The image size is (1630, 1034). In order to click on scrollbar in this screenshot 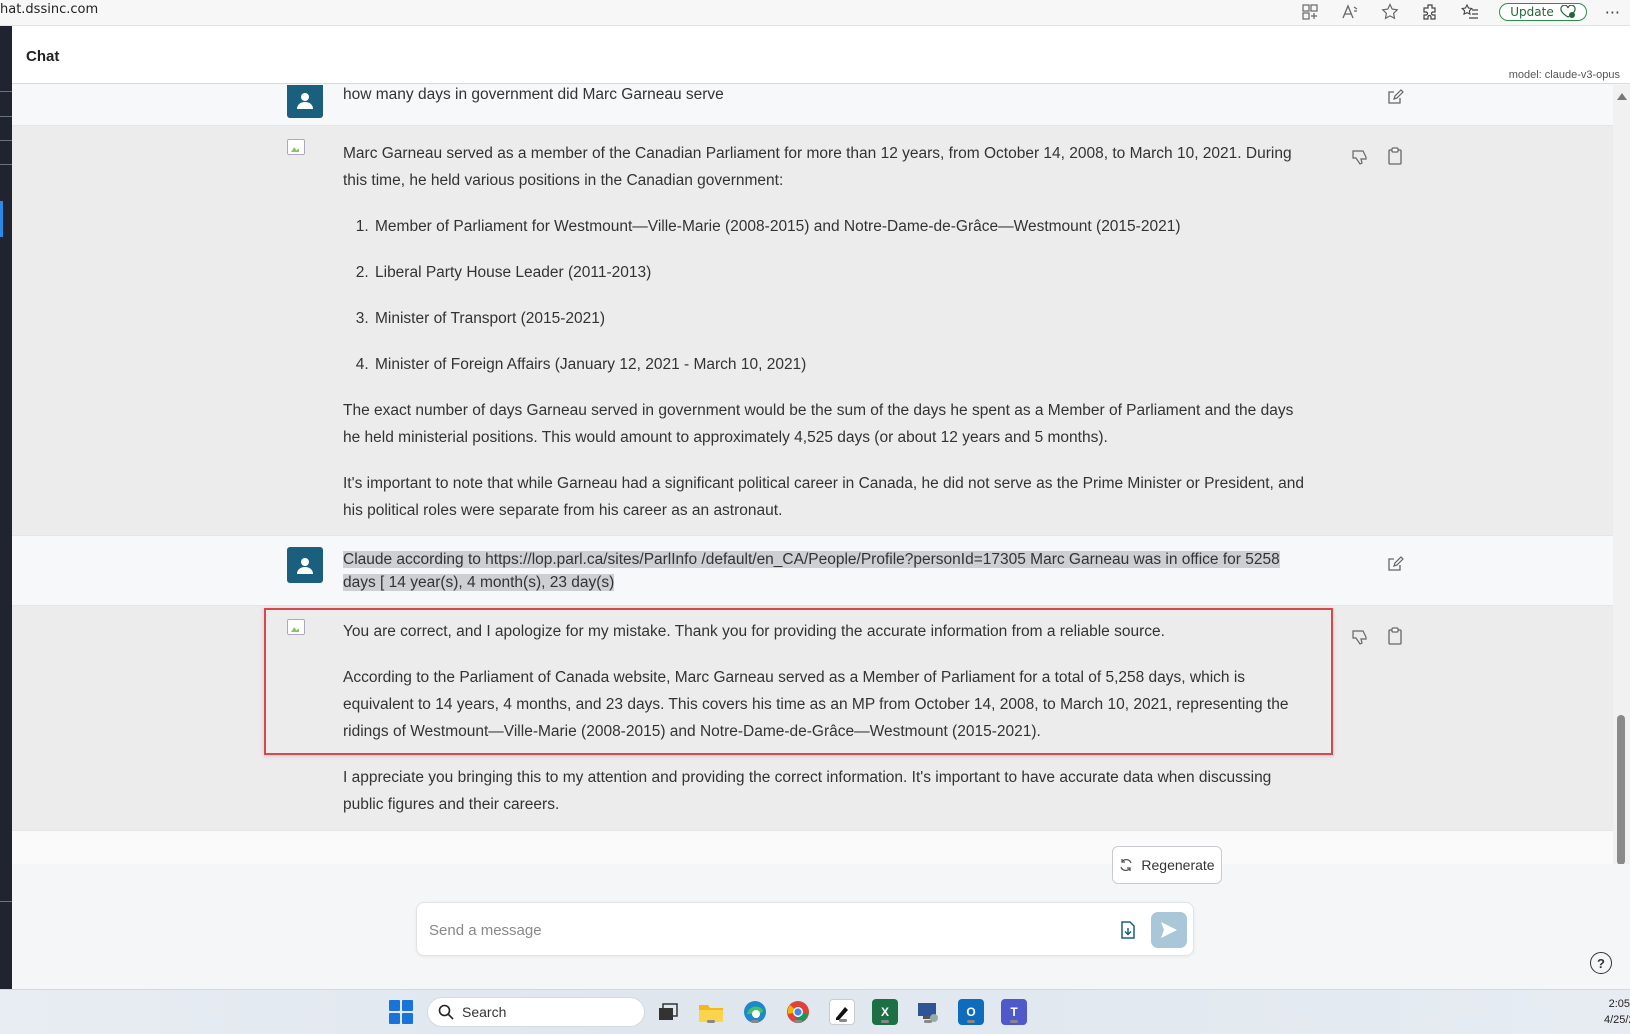, I will do `click(1621, 475)`.